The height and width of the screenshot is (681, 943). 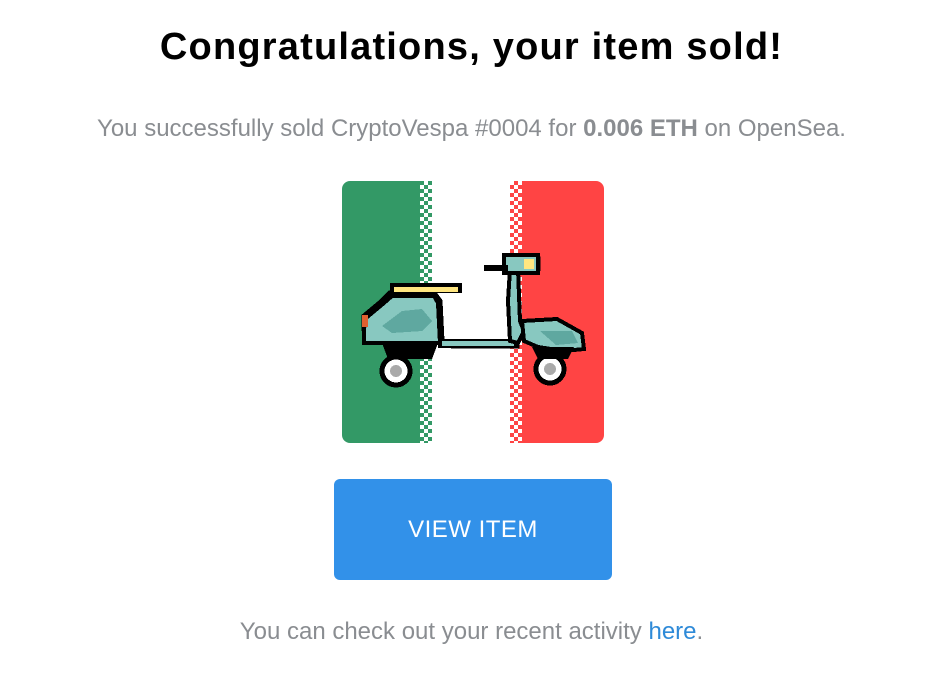 I want to click on nft-image, so click(x=473, y=312).